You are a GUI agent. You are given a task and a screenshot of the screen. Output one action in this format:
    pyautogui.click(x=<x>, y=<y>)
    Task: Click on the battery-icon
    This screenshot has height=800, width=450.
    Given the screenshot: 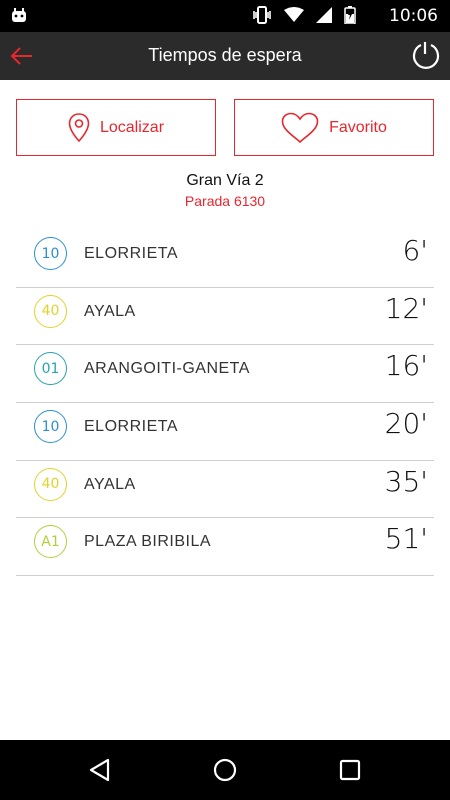 What is the action you would take?
    pyautogui.click(x=350, y=15)
    